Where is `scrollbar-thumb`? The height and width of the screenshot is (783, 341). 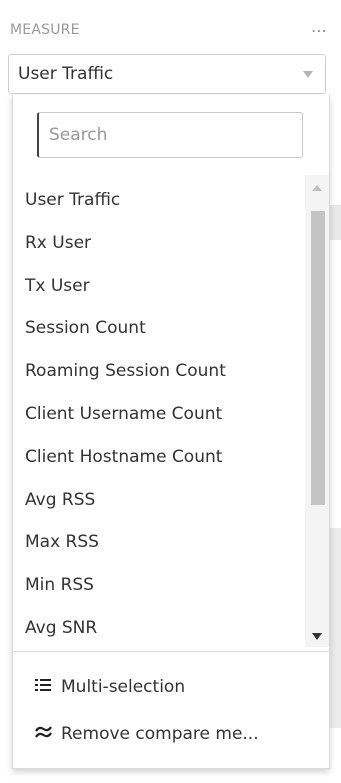 scrollbar-thumb is located at coordinates (318, 358).